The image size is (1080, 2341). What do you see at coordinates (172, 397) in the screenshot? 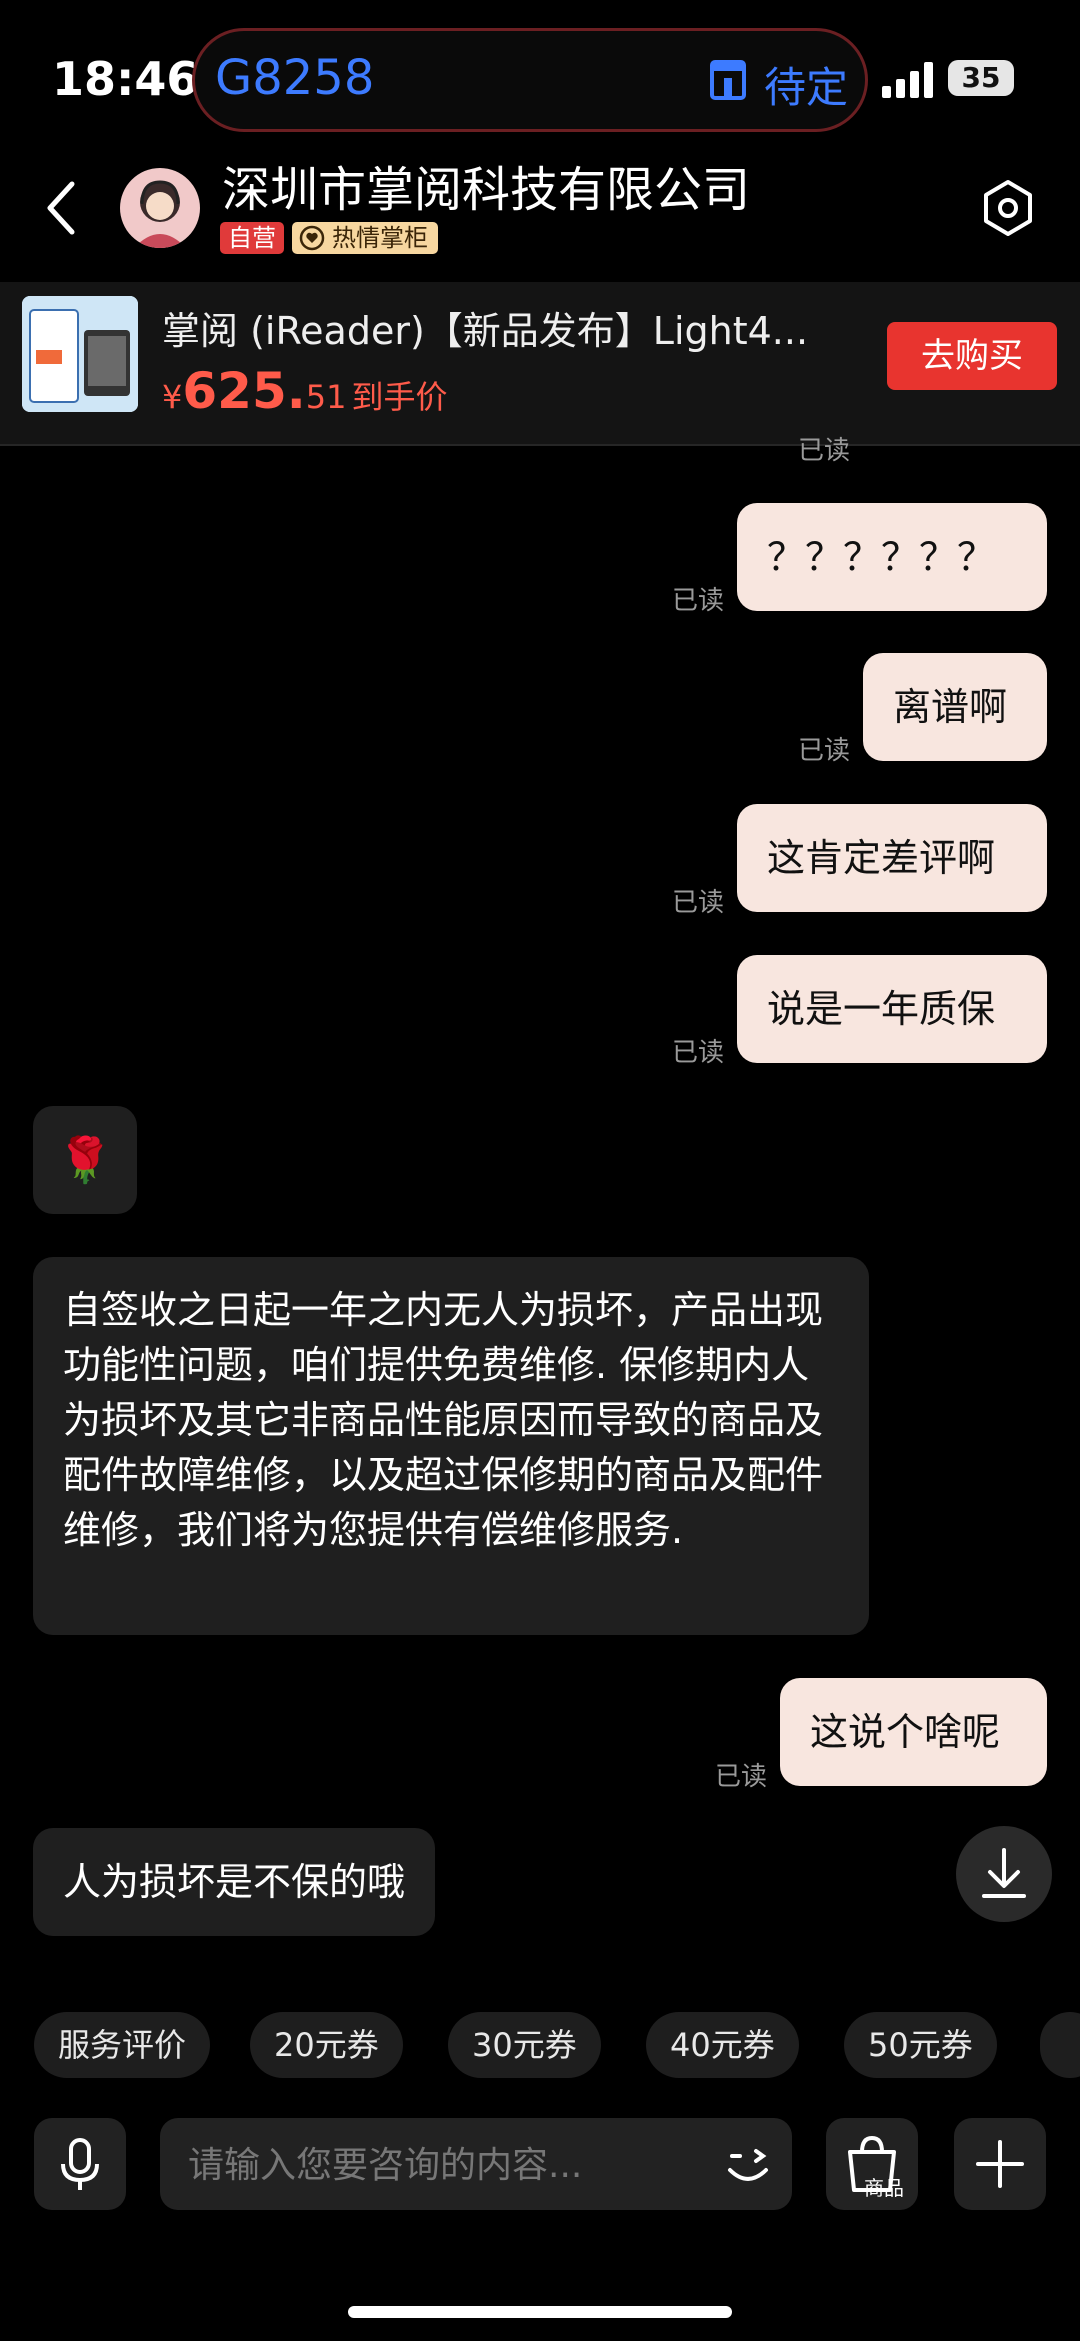
I see `price-currency: ¥` at bounding box center [172, 397].